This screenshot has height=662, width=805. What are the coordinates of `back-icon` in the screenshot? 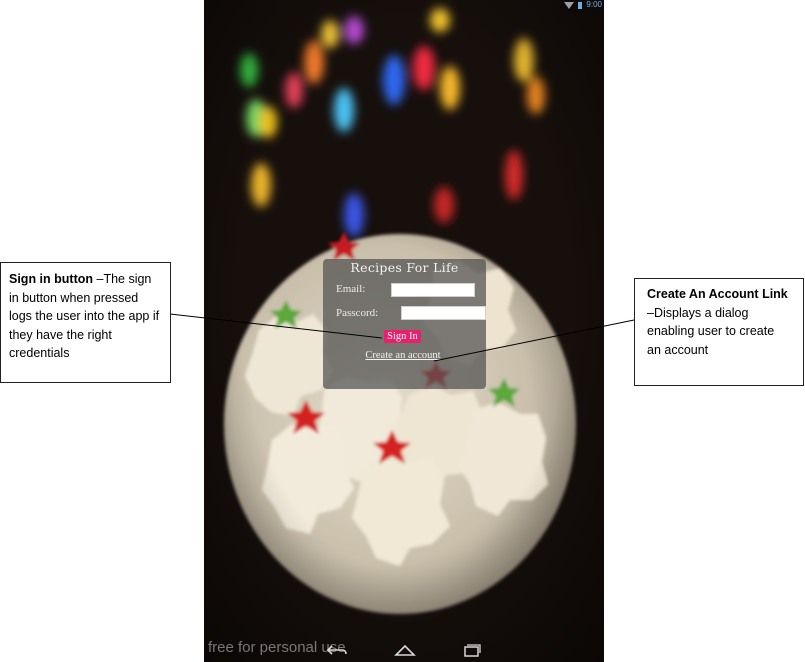 It's located at (337, 650).